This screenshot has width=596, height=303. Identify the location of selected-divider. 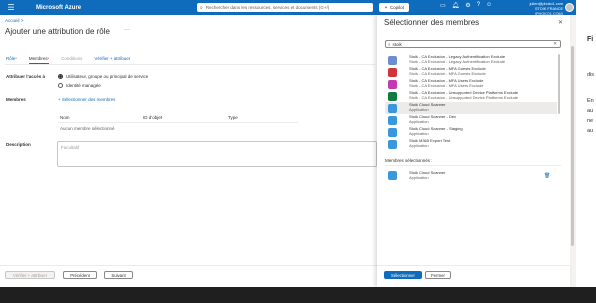
(473, 165).